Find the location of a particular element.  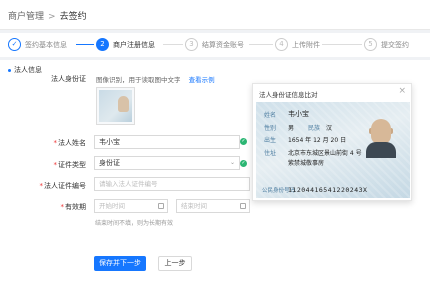

card-address-line2: 紫禁城敬事房 is located at coordinates (306, 163).